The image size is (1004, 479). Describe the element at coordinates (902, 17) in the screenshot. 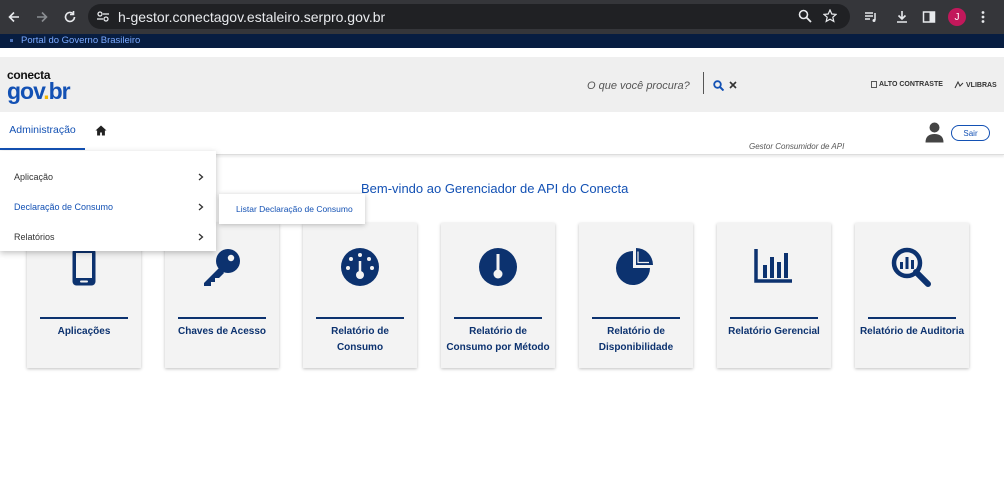

I see `download-icon` at that location.